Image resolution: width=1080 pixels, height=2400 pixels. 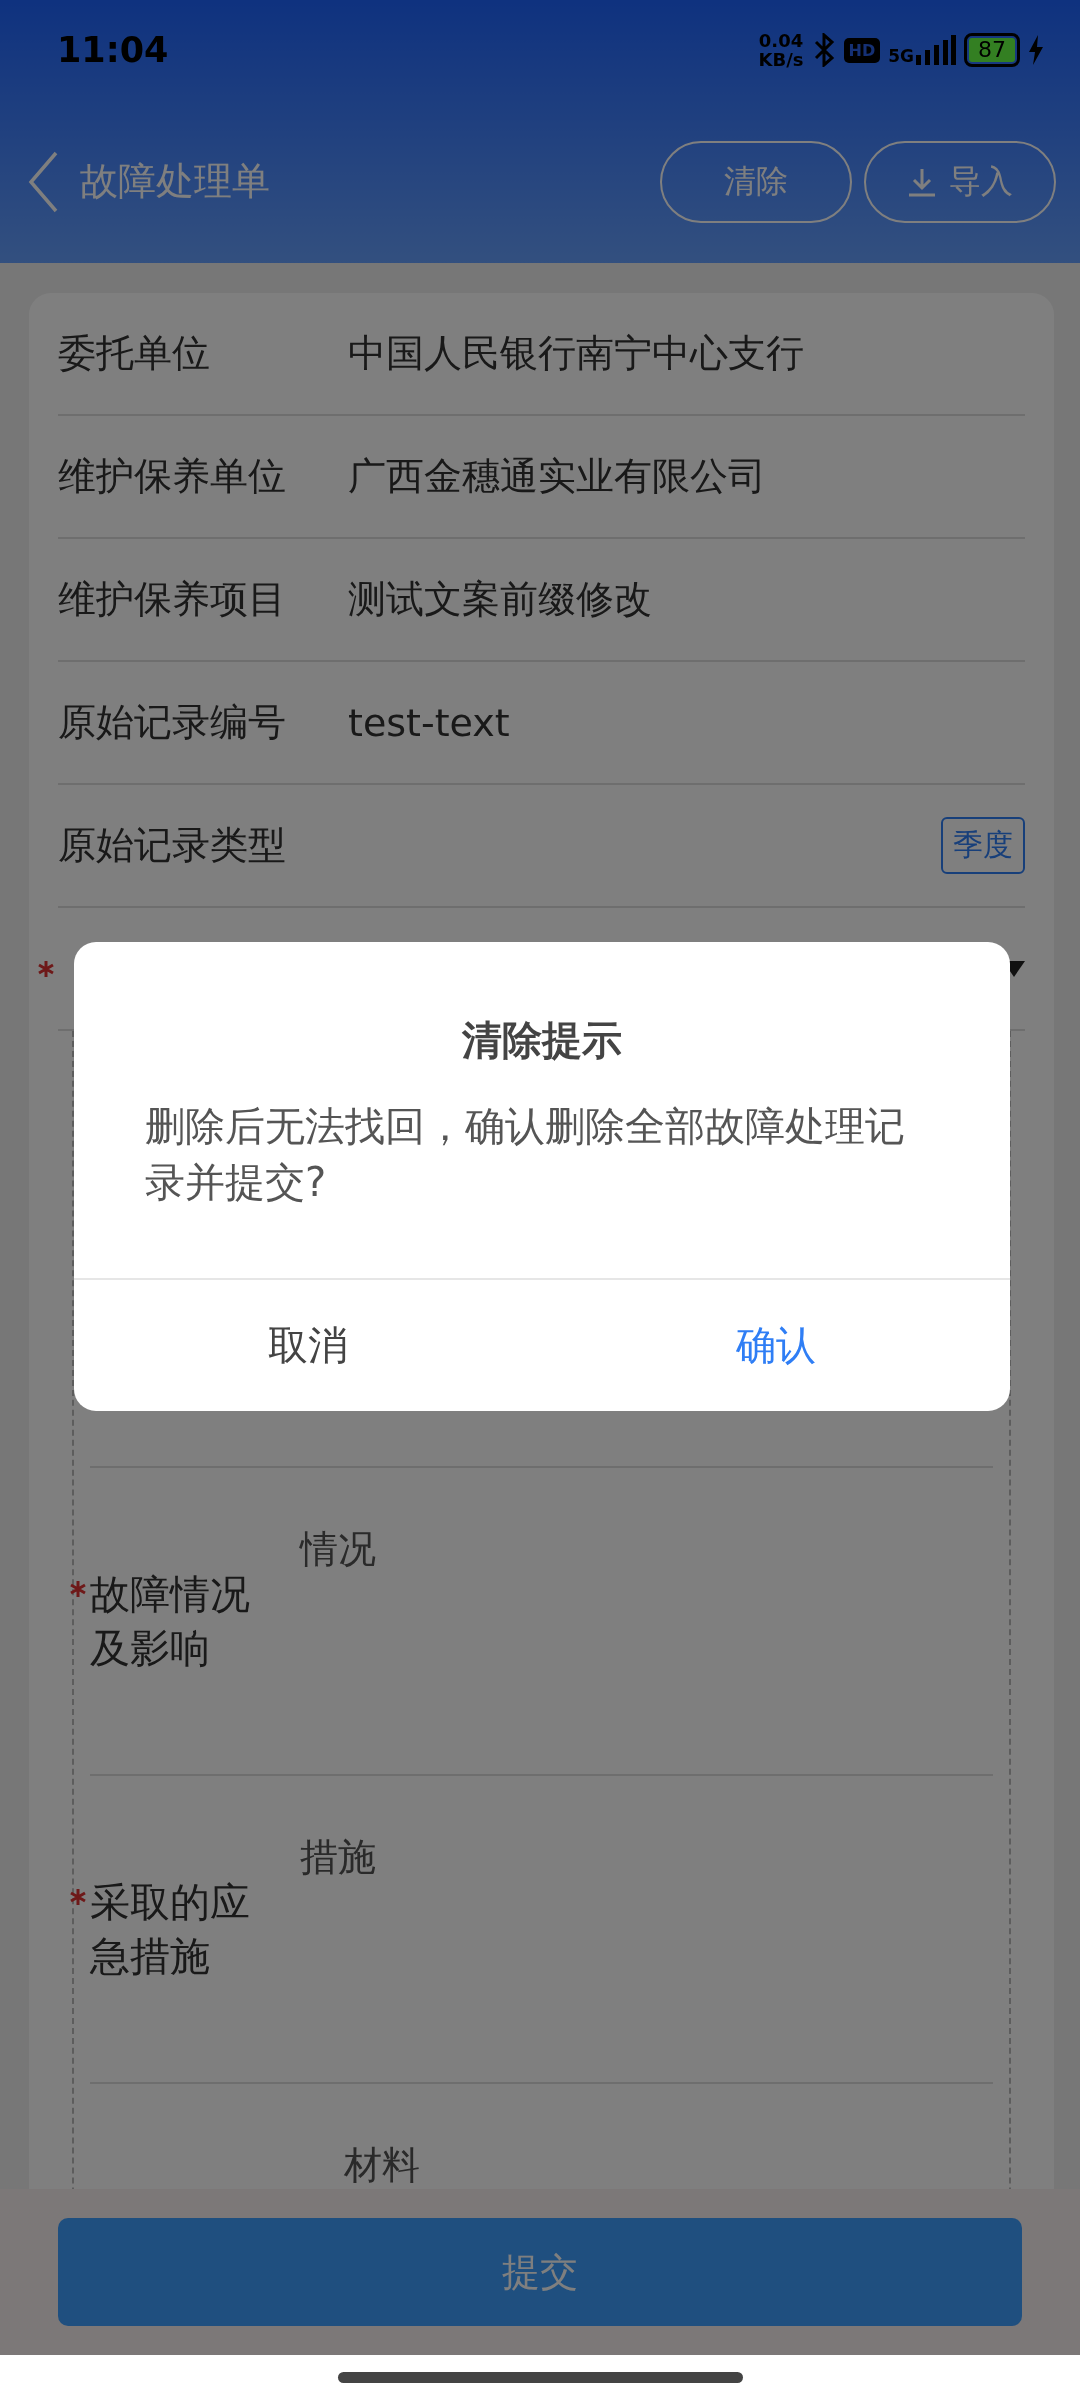 What do you see at coordinates (781, 40) in the screenshot?
I see `network-speed: 0.04` at bounding box center [781, 40].